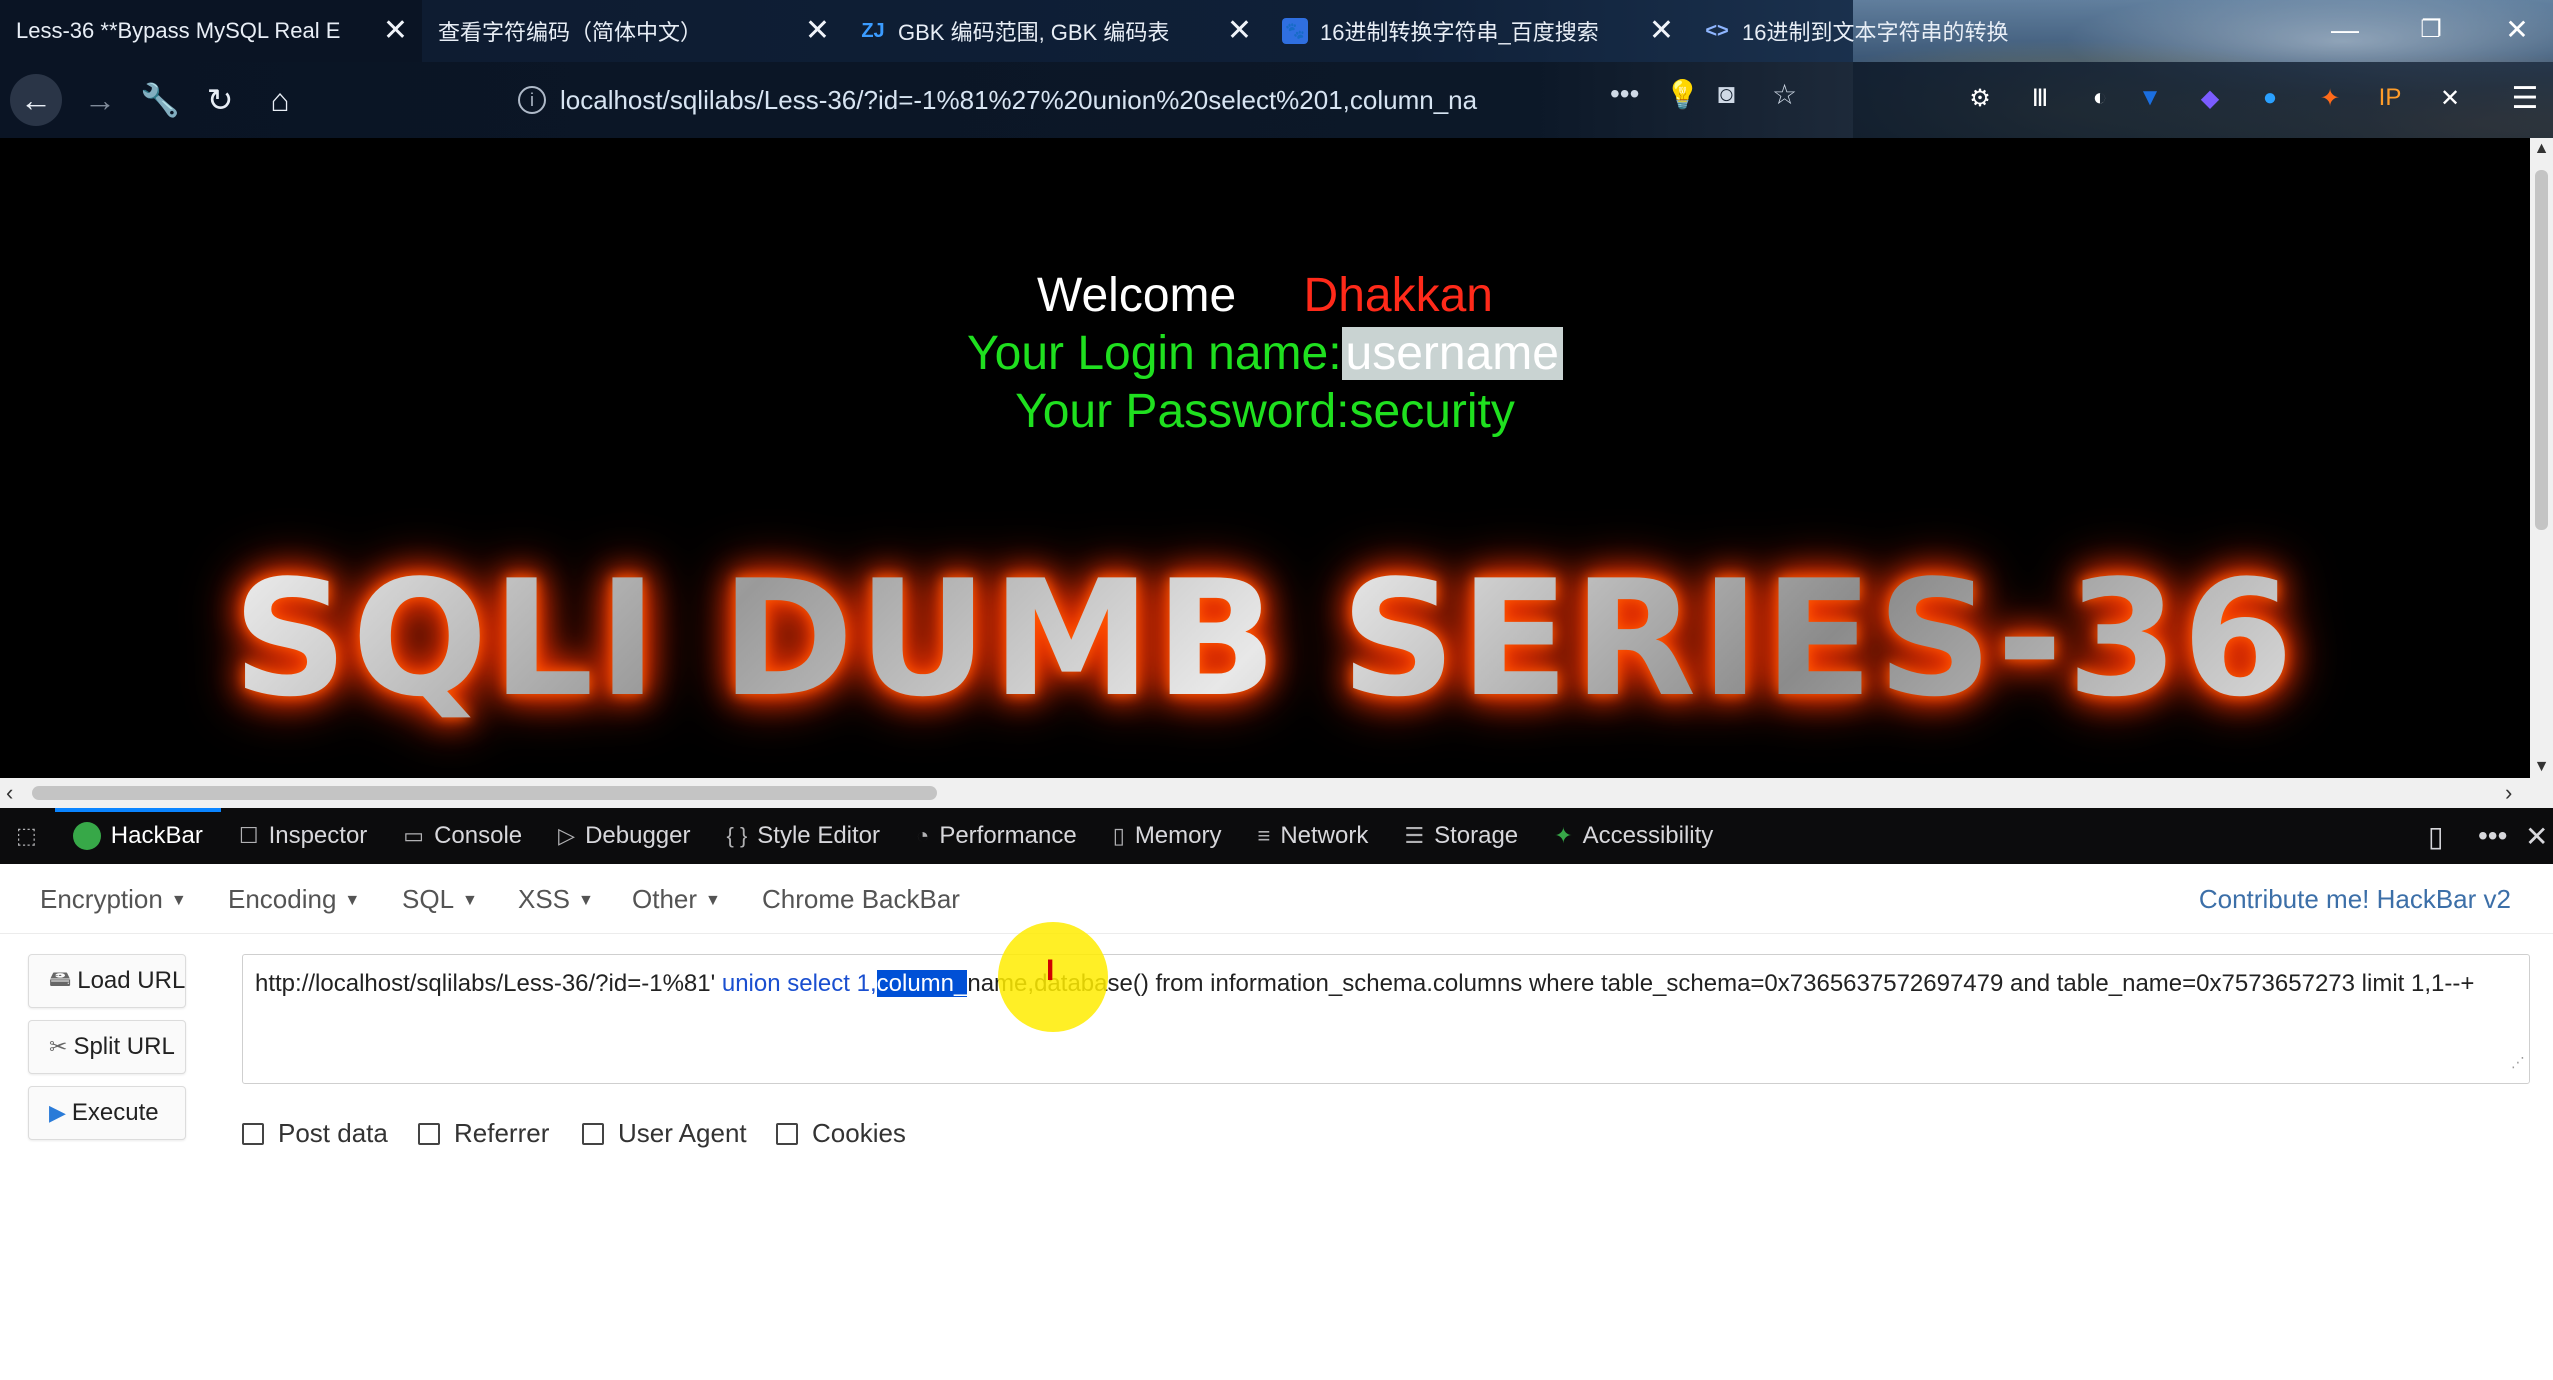 The width and height of the screenshot is (2553, 1380). What do you see at coordinates (2541, 767) in the screenshot?
I see `scroll-down-icon: ▼` at bounding box center [2541, 767].